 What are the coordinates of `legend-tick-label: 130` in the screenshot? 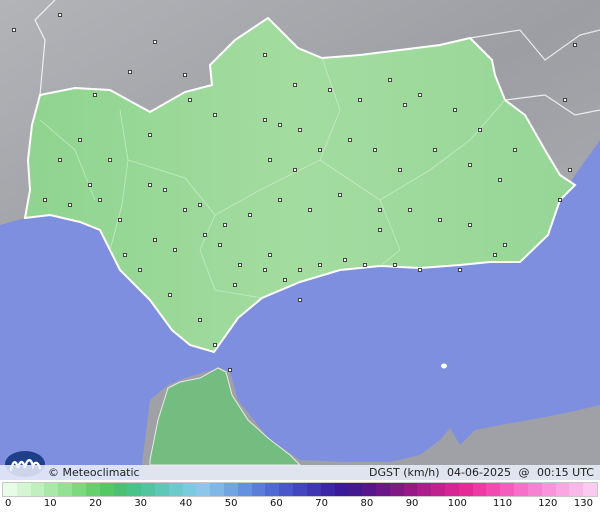 It's located at (583, 503).